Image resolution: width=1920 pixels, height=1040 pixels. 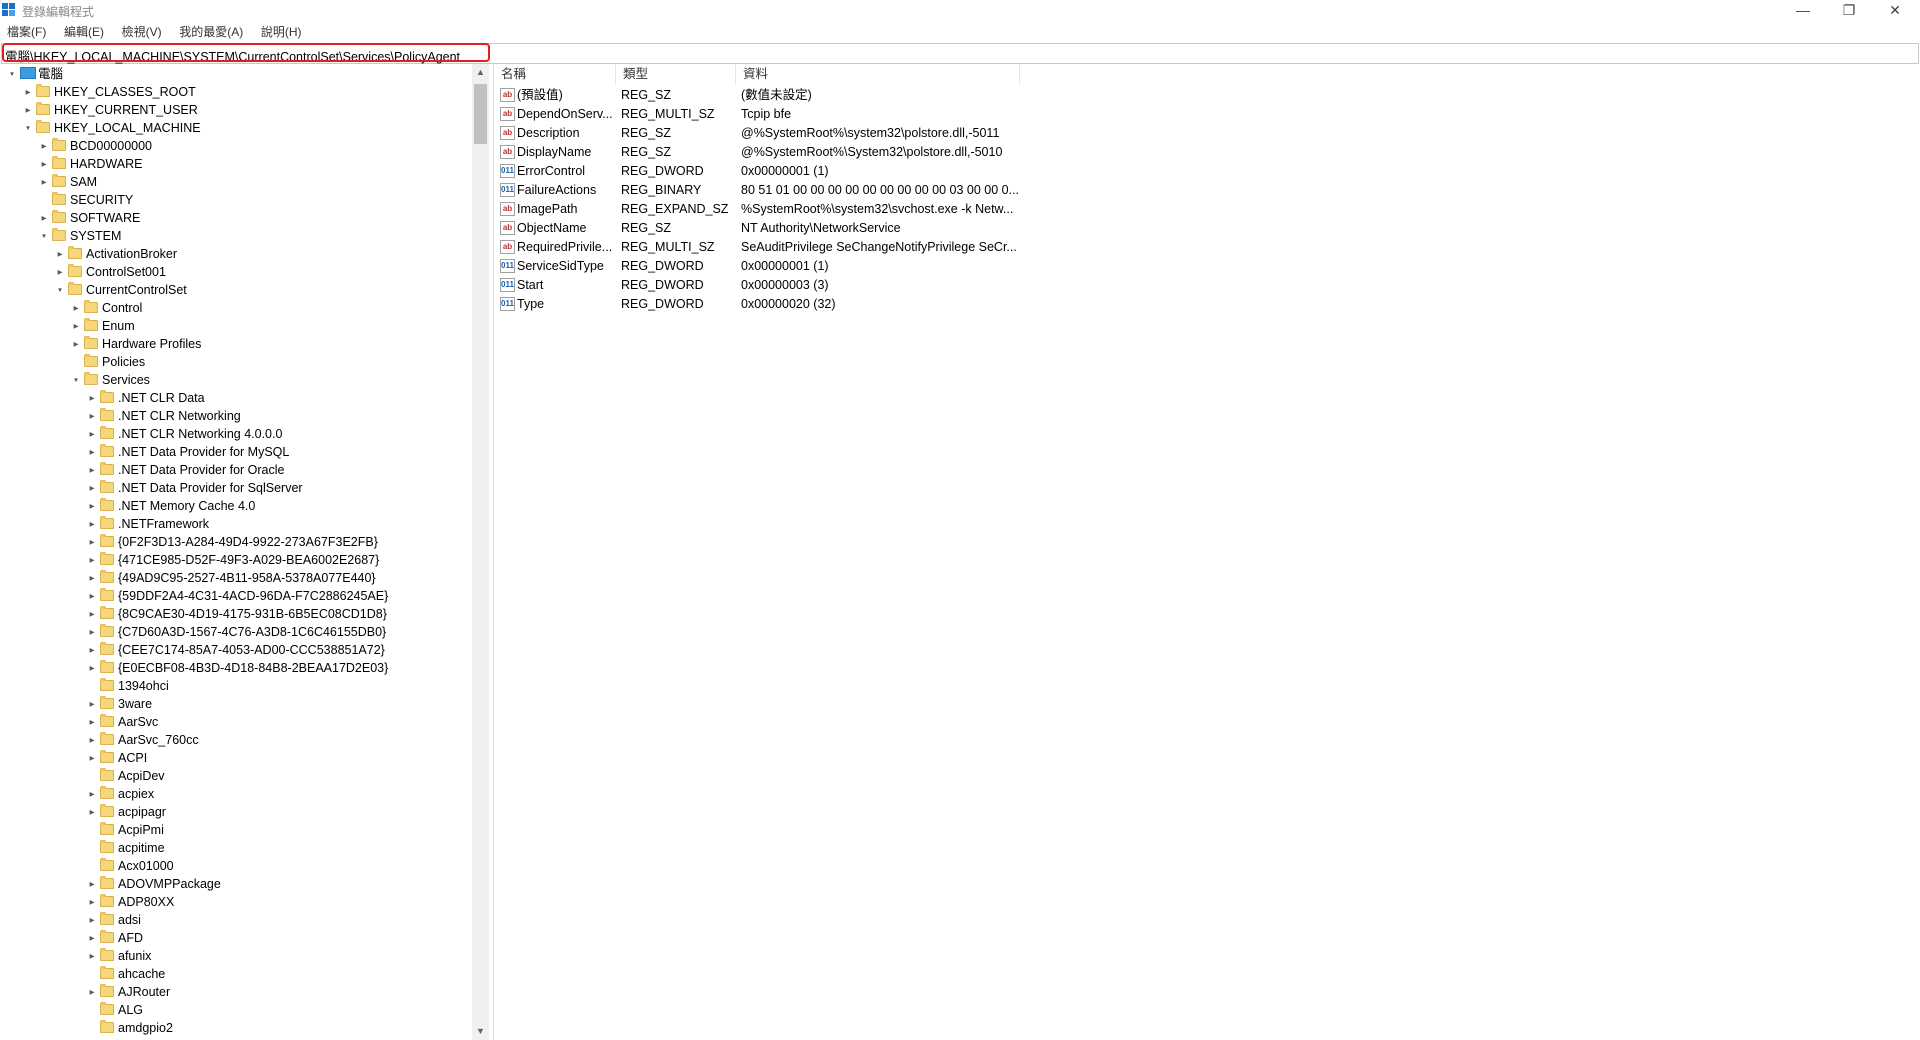 I want to click on tree-node: ▶ {0F2F3D13-A284-49D4-9922-273A67F3E2FB}, so click(x=235, y=542).